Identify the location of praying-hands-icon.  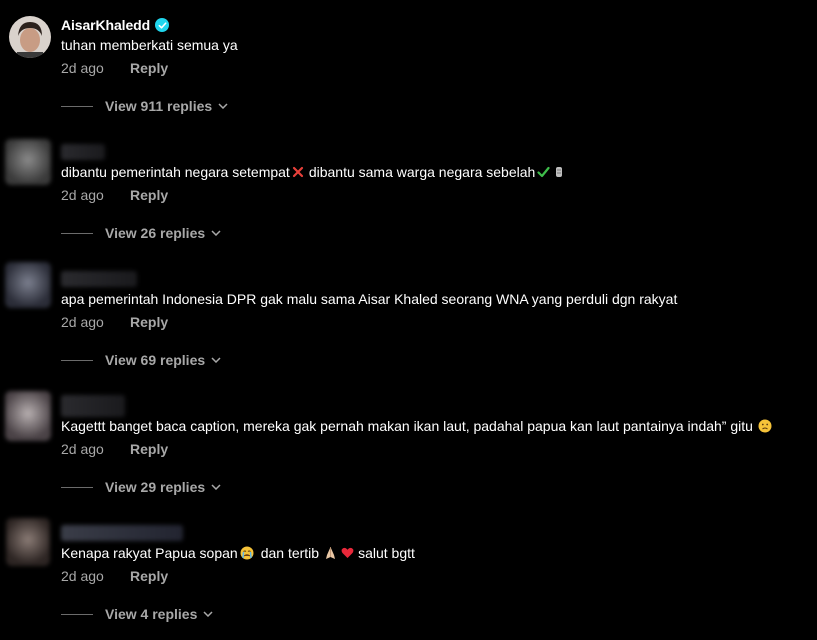
(330, 553).